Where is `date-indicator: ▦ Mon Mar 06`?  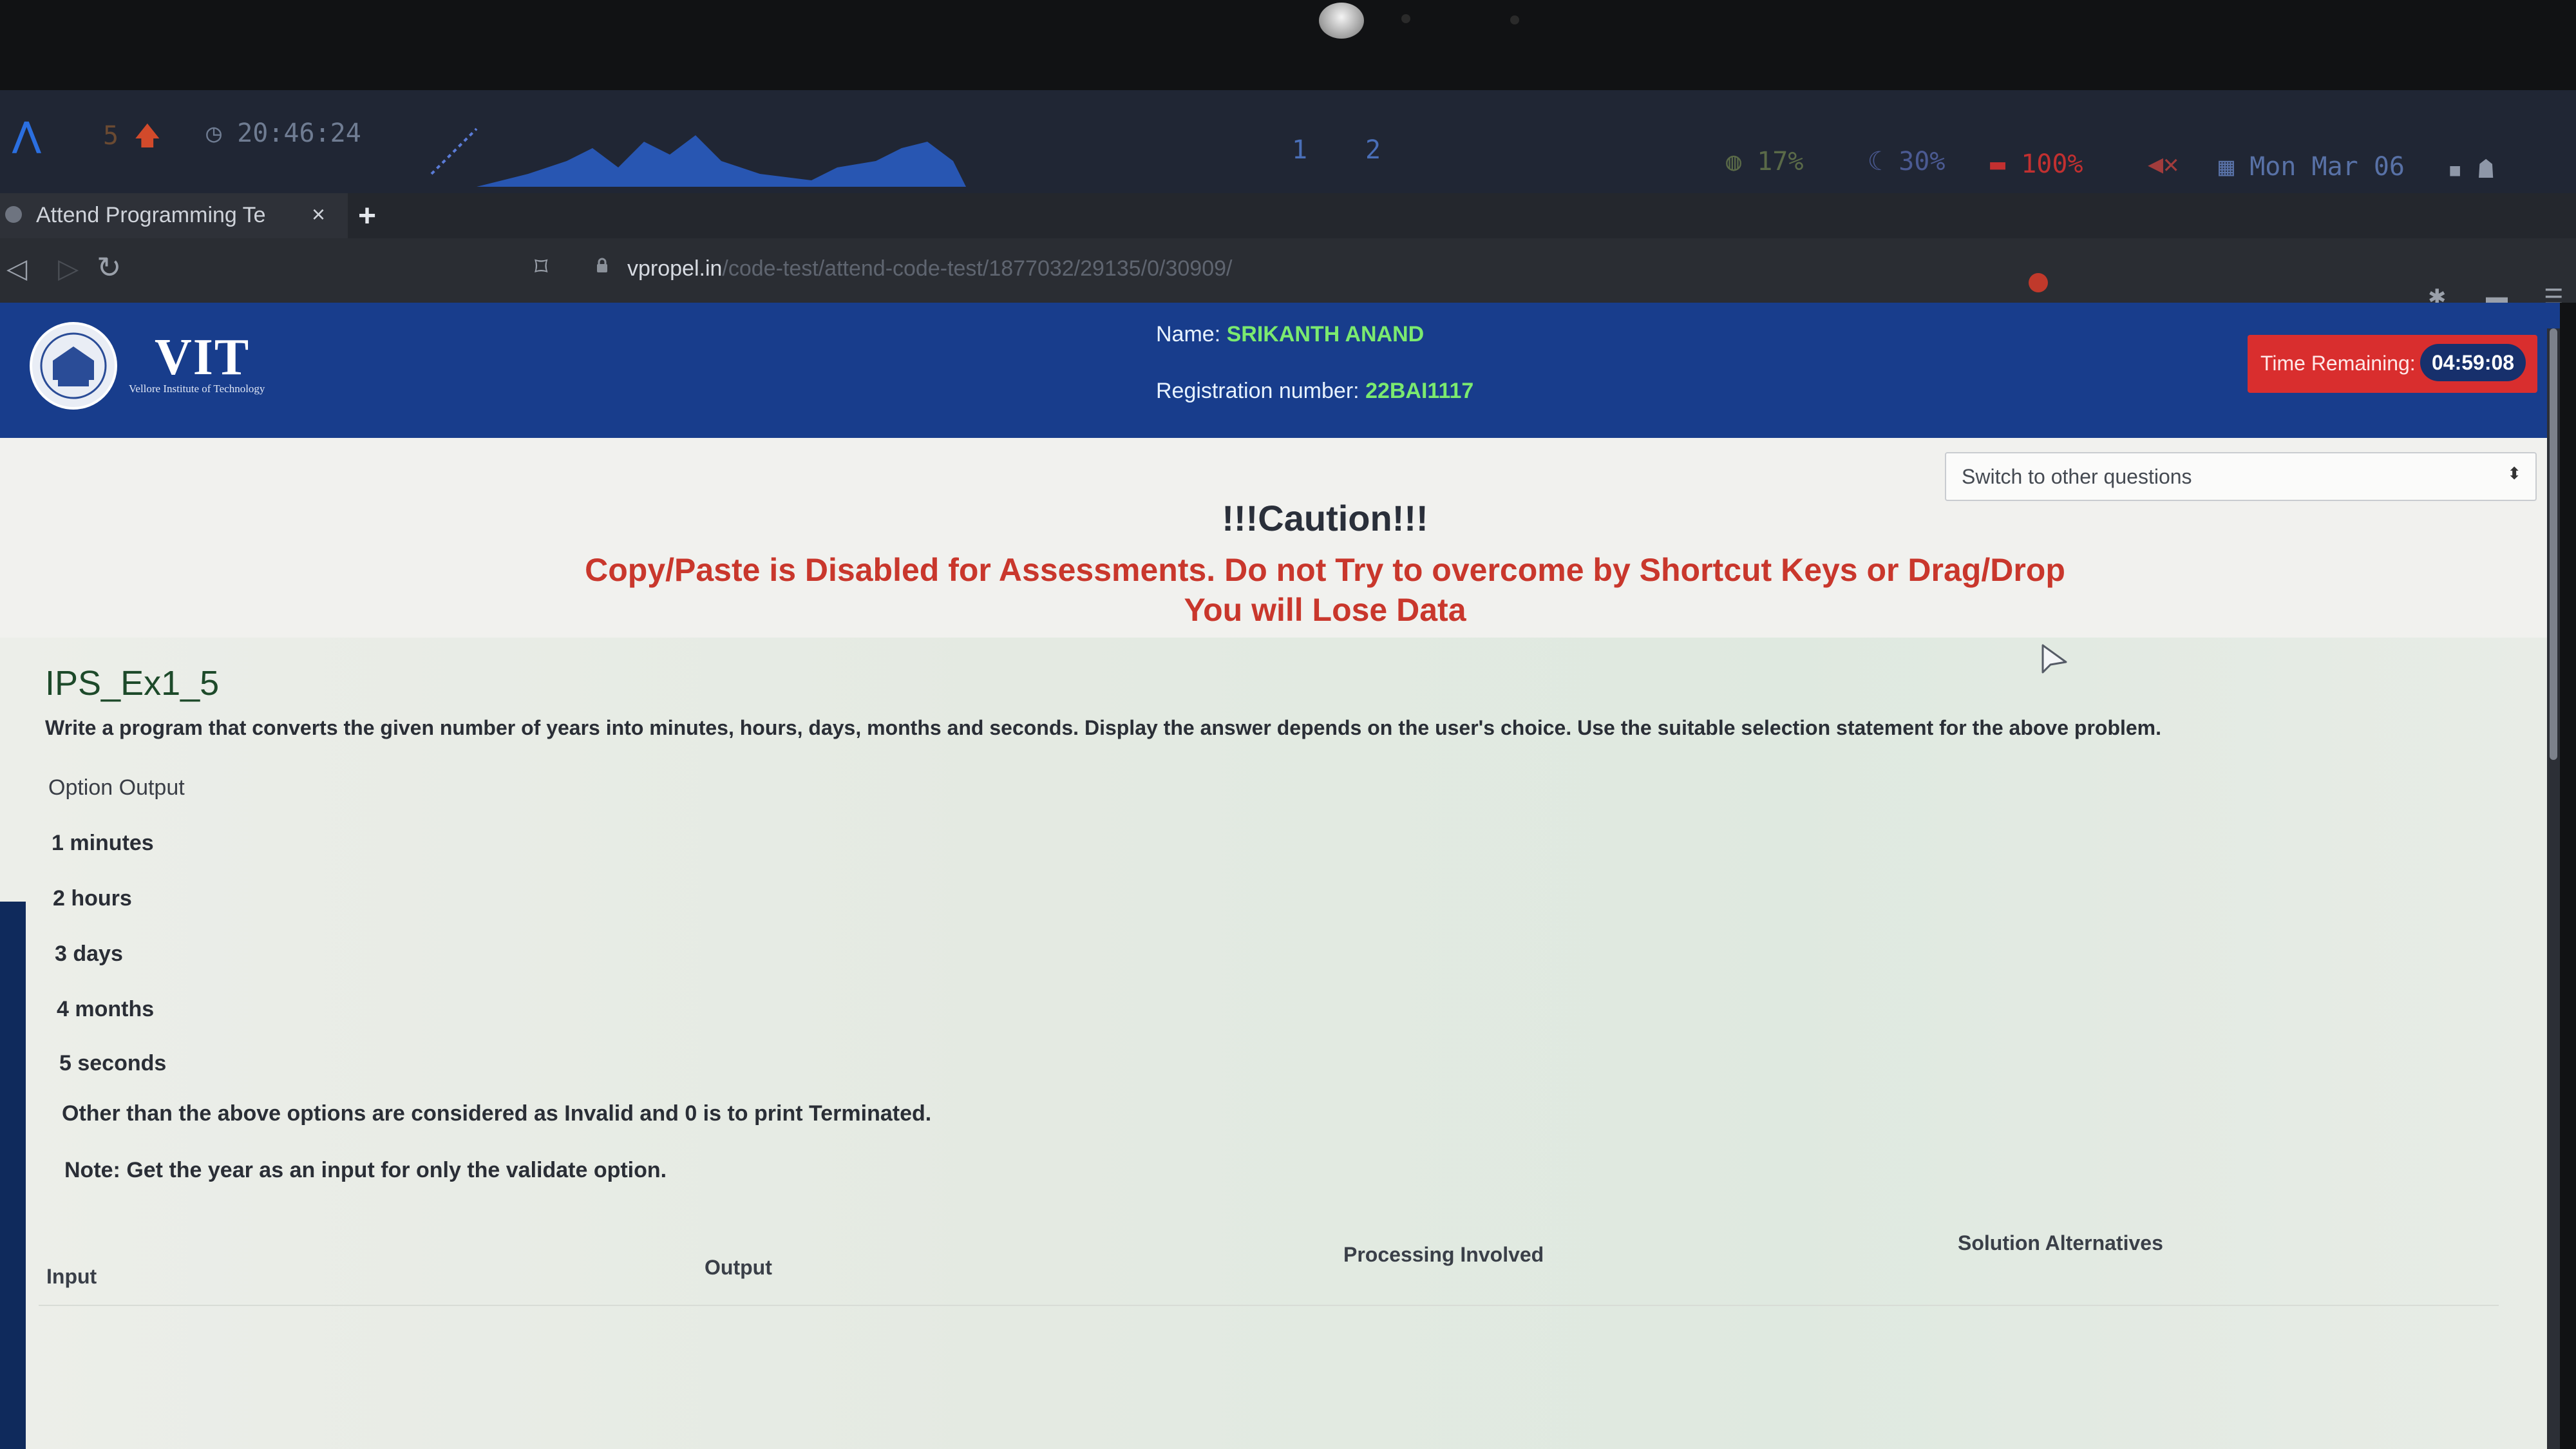 date-indicator: ▦ Mon Mar 06 is located at coordinates (2312, 167).